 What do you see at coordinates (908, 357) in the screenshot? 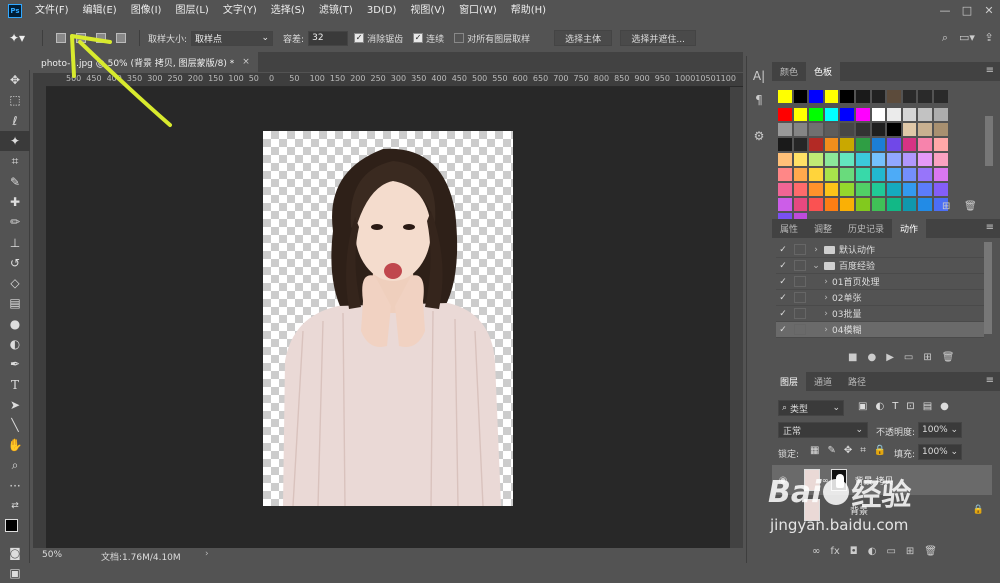
I see `folder-icon: ▭` at bounding box center [908, 357].